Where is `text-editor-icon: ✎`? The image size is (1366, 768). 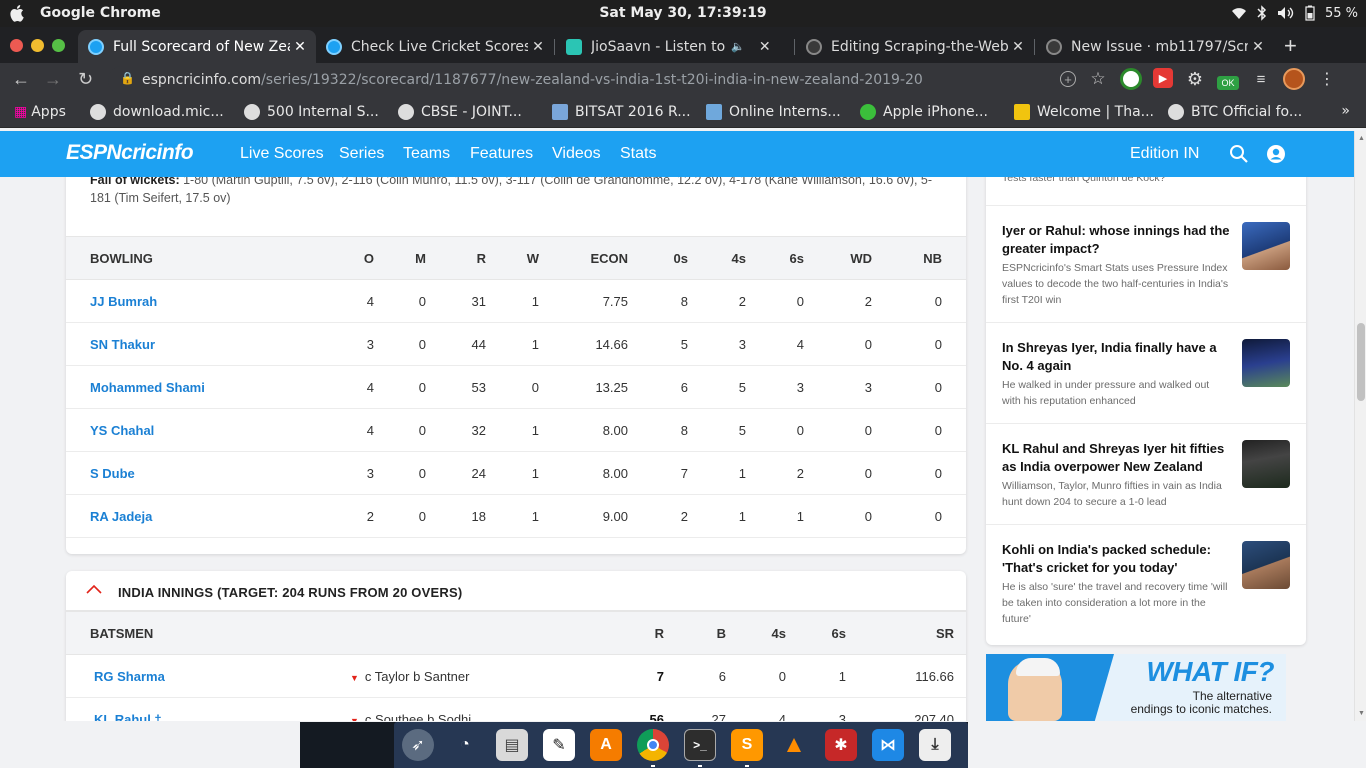
text-editor-icon: ✎ is located at coordinates (559, 745).